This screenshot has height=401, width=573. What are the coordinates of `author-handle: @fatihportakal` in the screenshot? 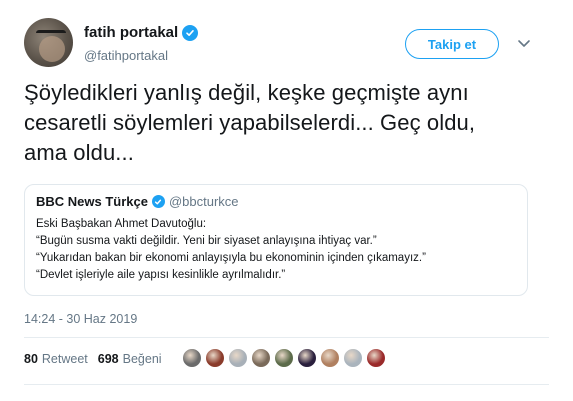 It's located at (126, 55).